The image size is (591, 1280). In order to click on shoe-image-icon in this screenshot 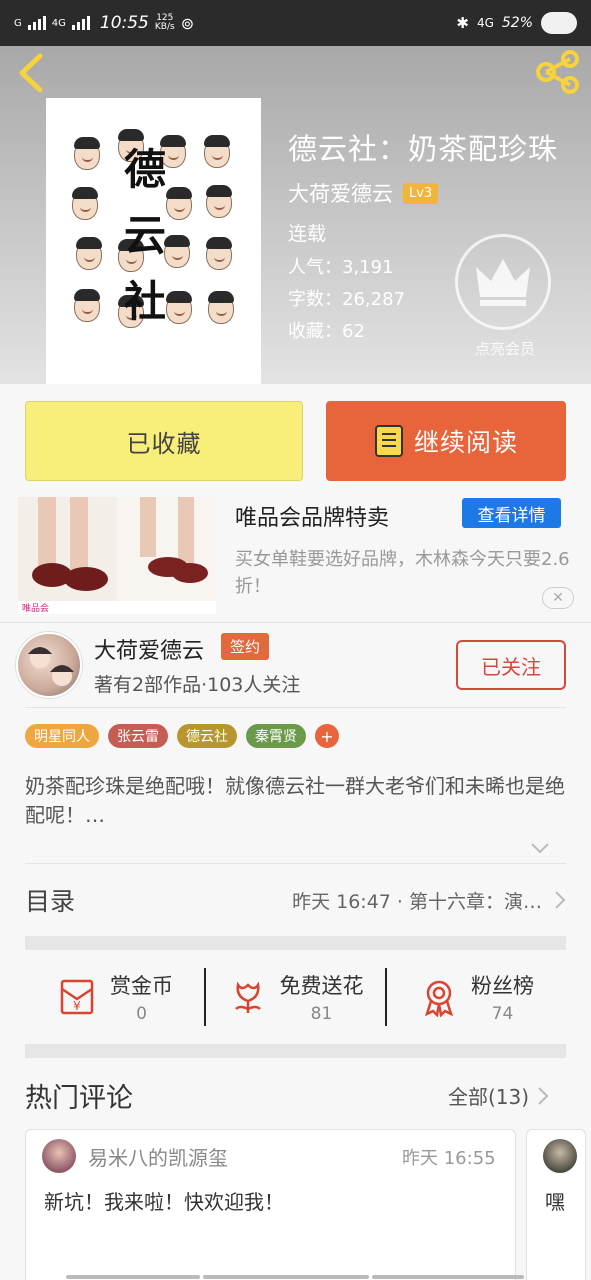, I will do `click(117, 555)`.